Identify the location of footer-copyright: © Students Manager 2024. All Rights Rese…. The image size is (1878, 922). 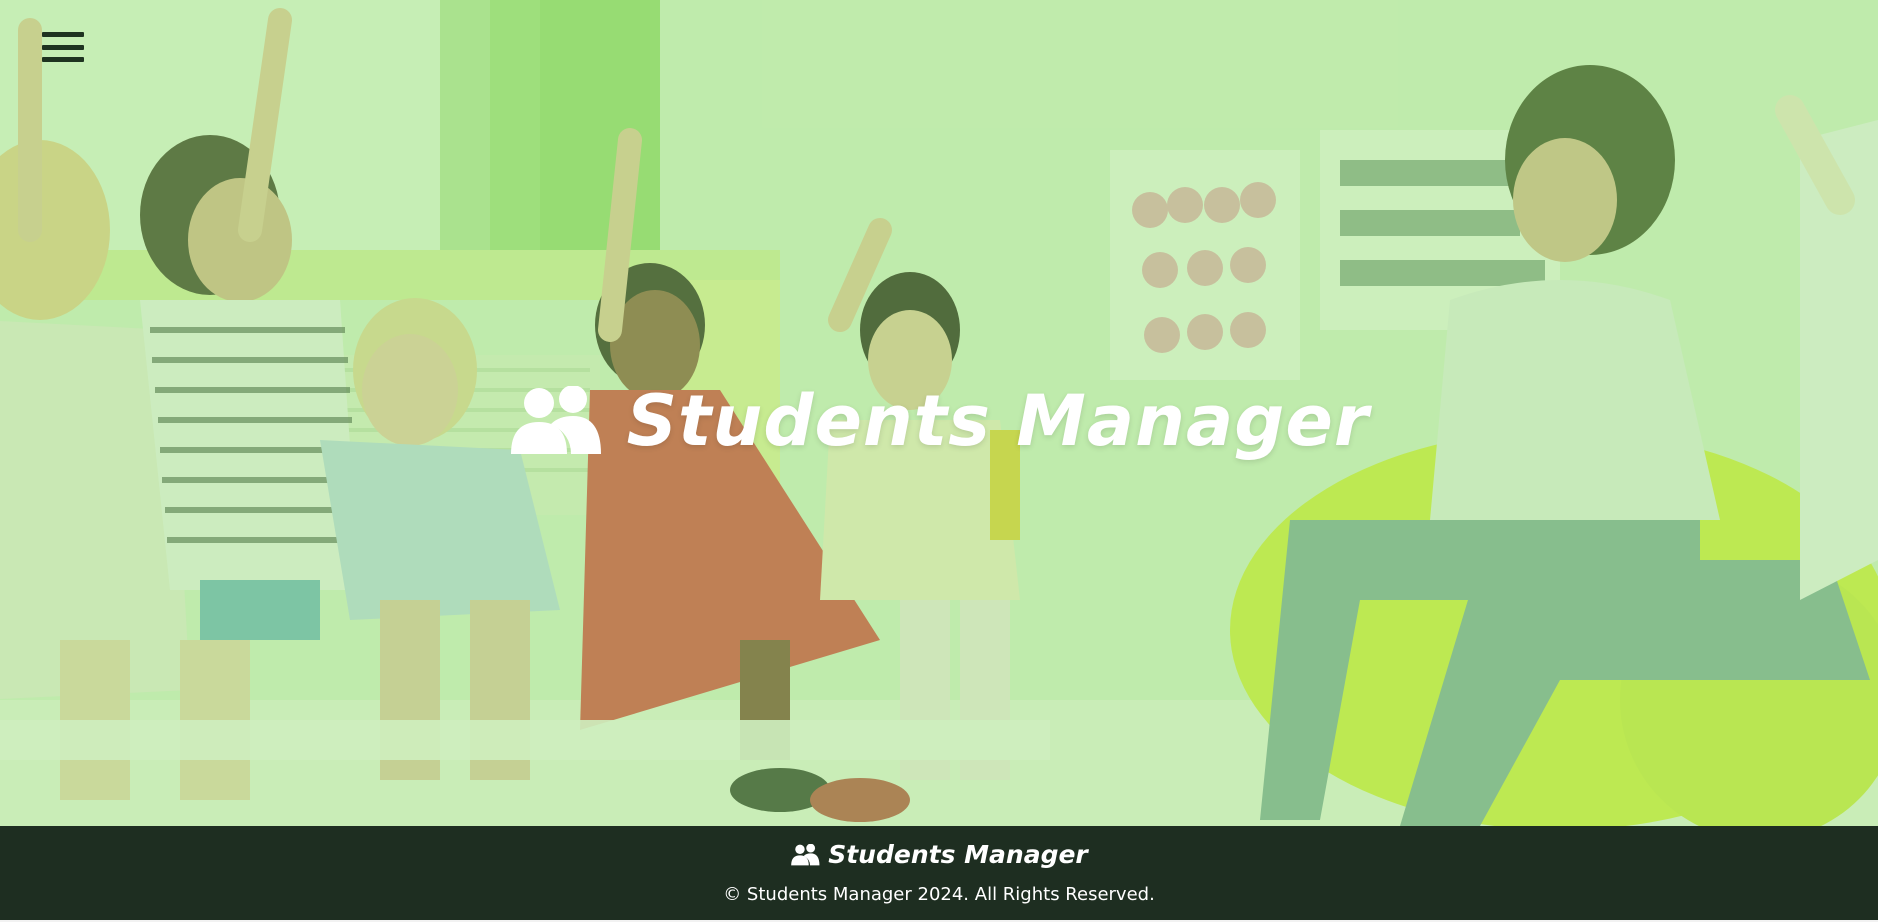
(939, 894).